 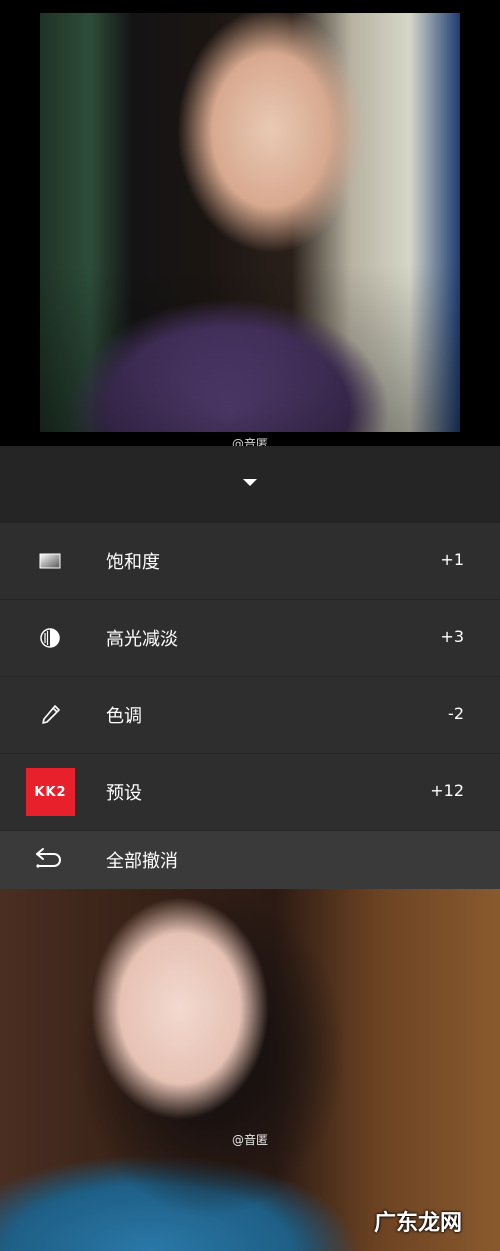 What do you see at coordinates (50, 638) in the screenshot?
I see `highlight-fade-icon` at bounding box center [50, 638].